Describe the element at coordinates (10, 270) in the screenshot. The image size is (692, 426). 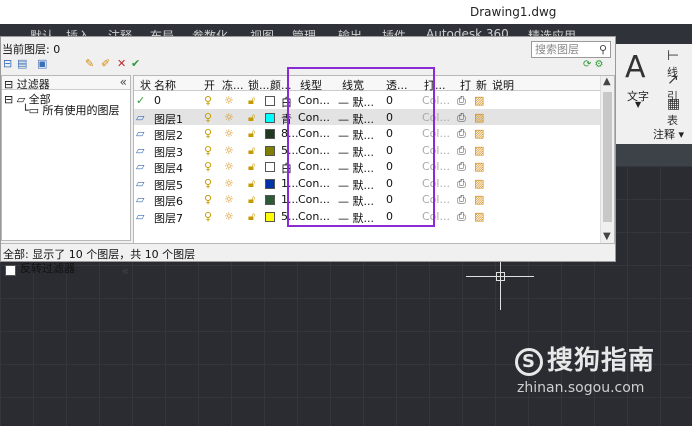
I see `invert-filter-checkbox` at that location.